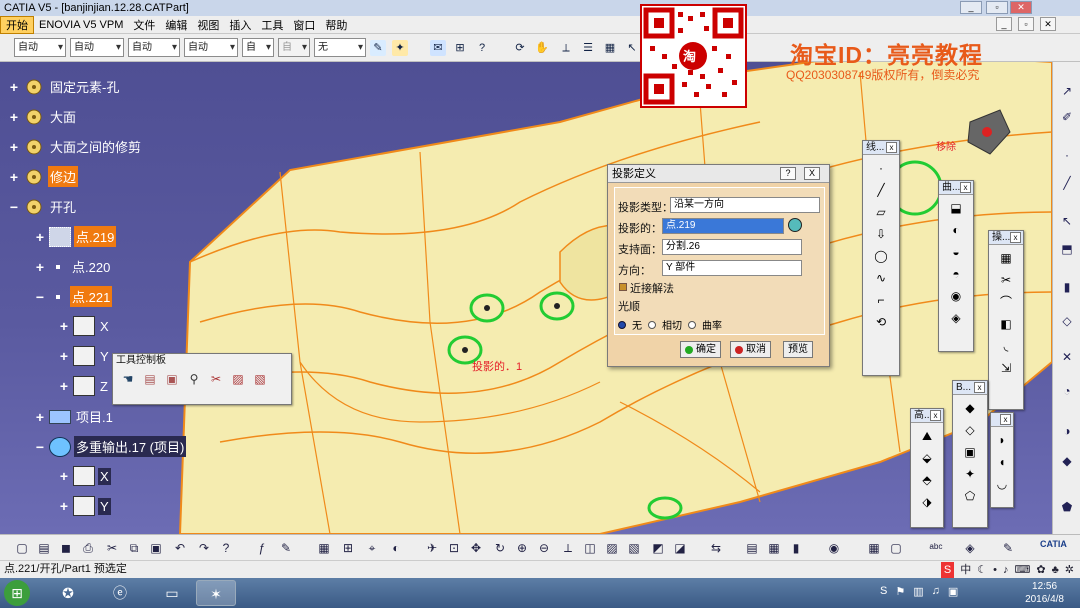  Describe the element at coordinates (476, 548) in the screenshot. I see `pan-icon: ✥` at that location.